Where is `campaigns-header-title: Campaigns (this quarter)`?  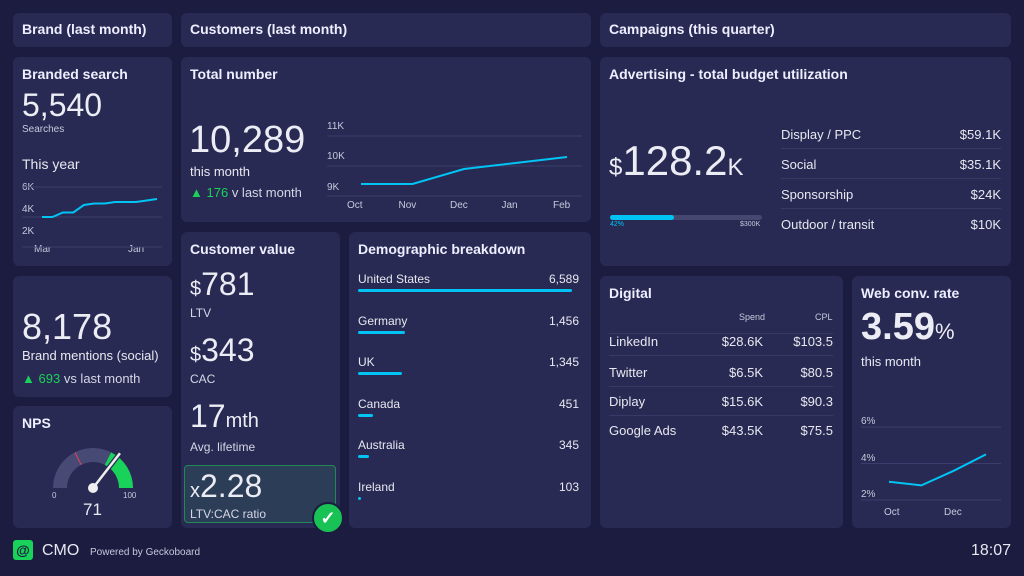 campaigns-header-title: Campaigns (this quarter) is located at coordinates (692, 29).